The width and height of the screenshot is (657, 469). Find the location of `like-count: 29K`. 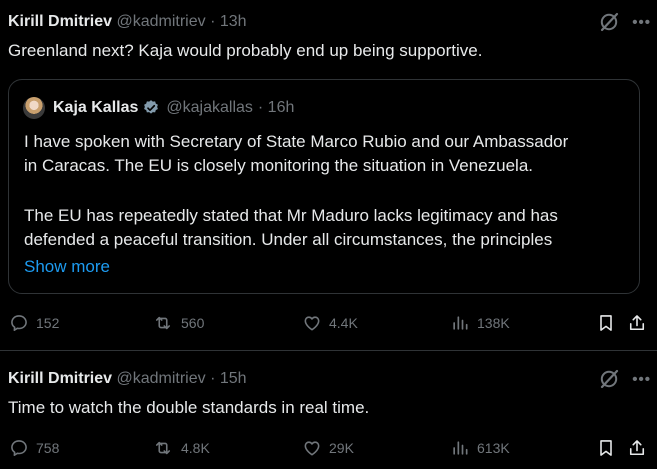

like-count: 29K is located at coordinates (341, 448).